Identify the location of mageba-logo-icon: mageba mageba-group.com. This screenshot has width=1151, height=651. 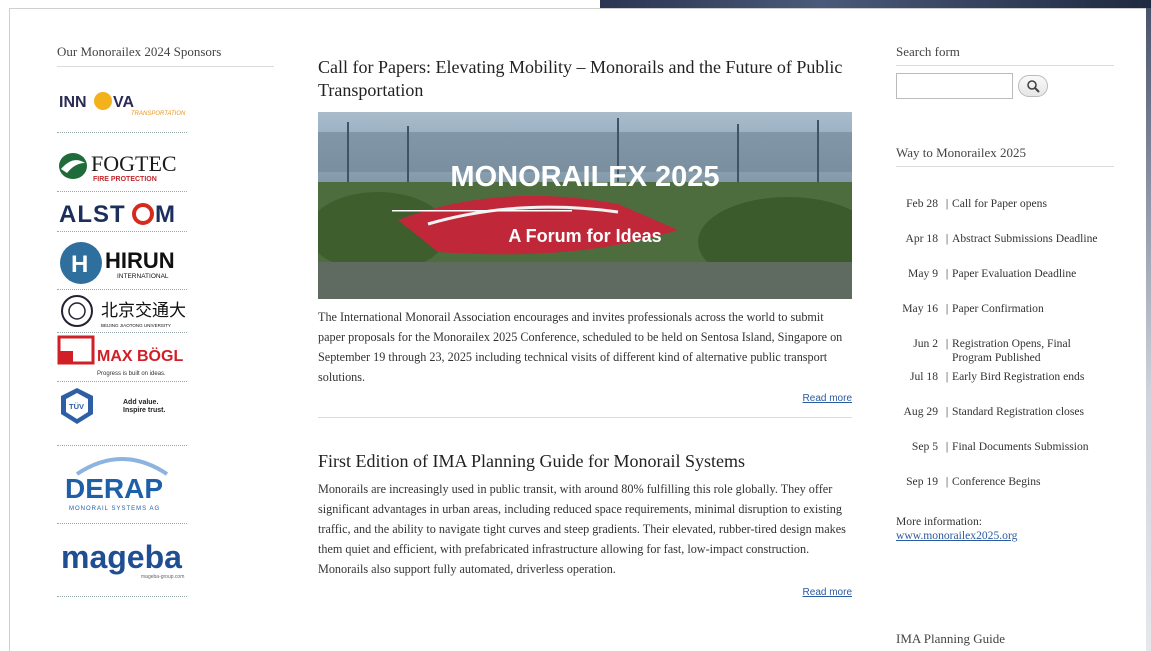
(122, 559).